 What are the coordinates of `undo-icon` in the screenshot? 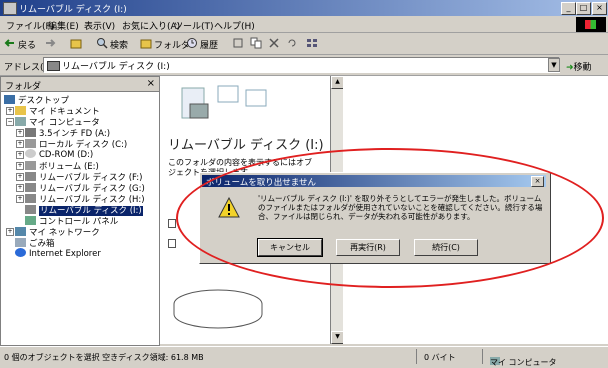 It's located at (292, 43).